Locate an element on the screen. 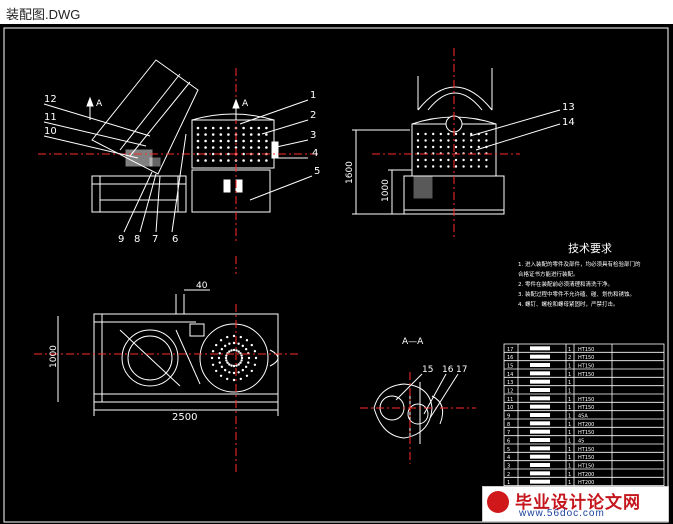 Image resolution: width=673 pixels, height=524 pixels. watermark-mark-icon is located at coordinates (498, 502).